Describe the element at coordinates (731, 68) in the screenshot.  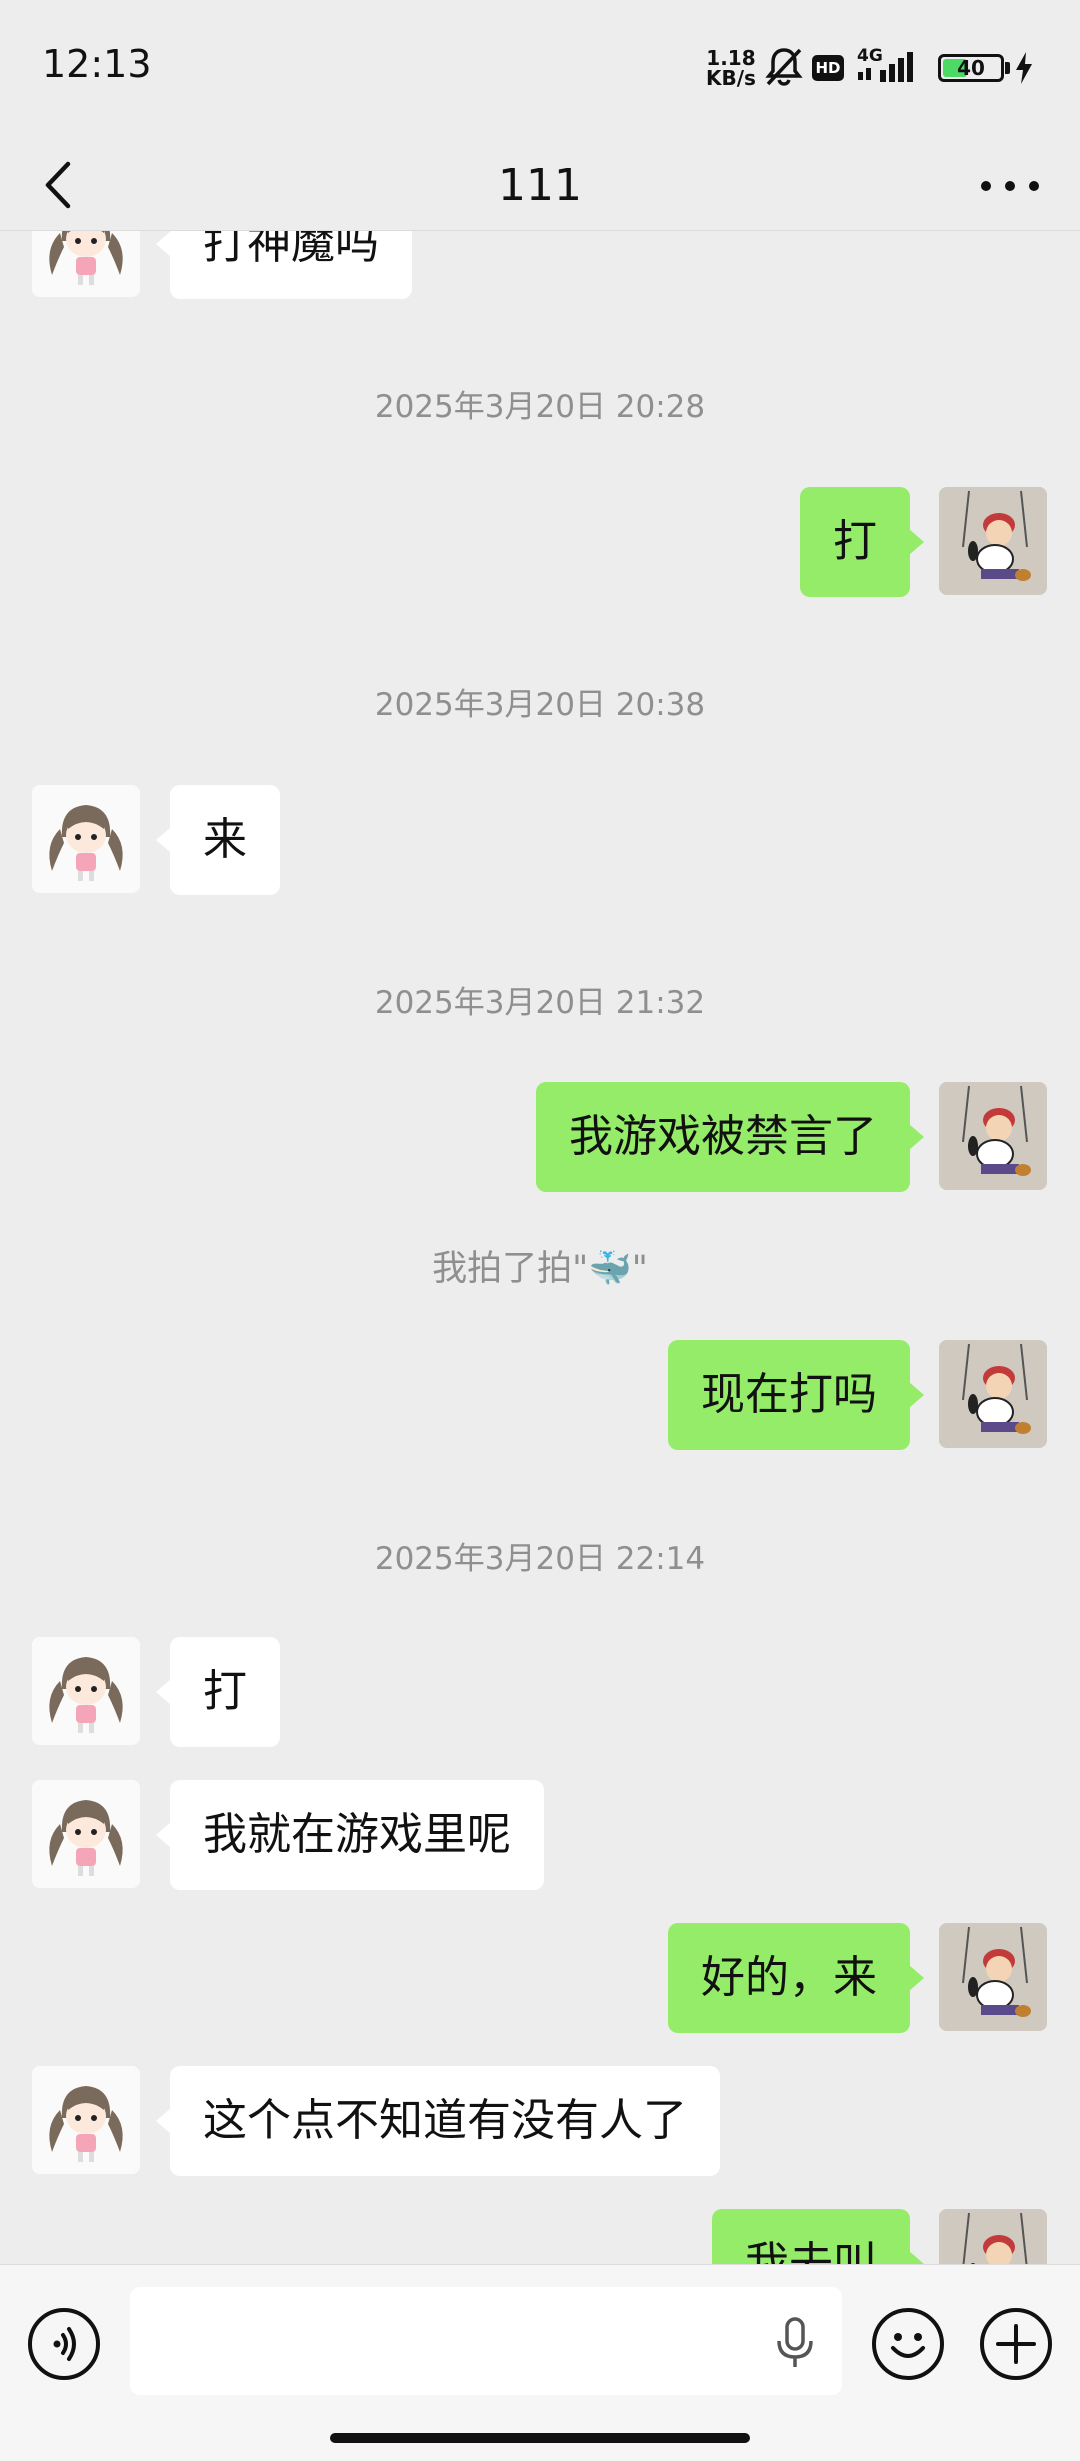
I see `network-speed: 1.18 KB/s` at that location.